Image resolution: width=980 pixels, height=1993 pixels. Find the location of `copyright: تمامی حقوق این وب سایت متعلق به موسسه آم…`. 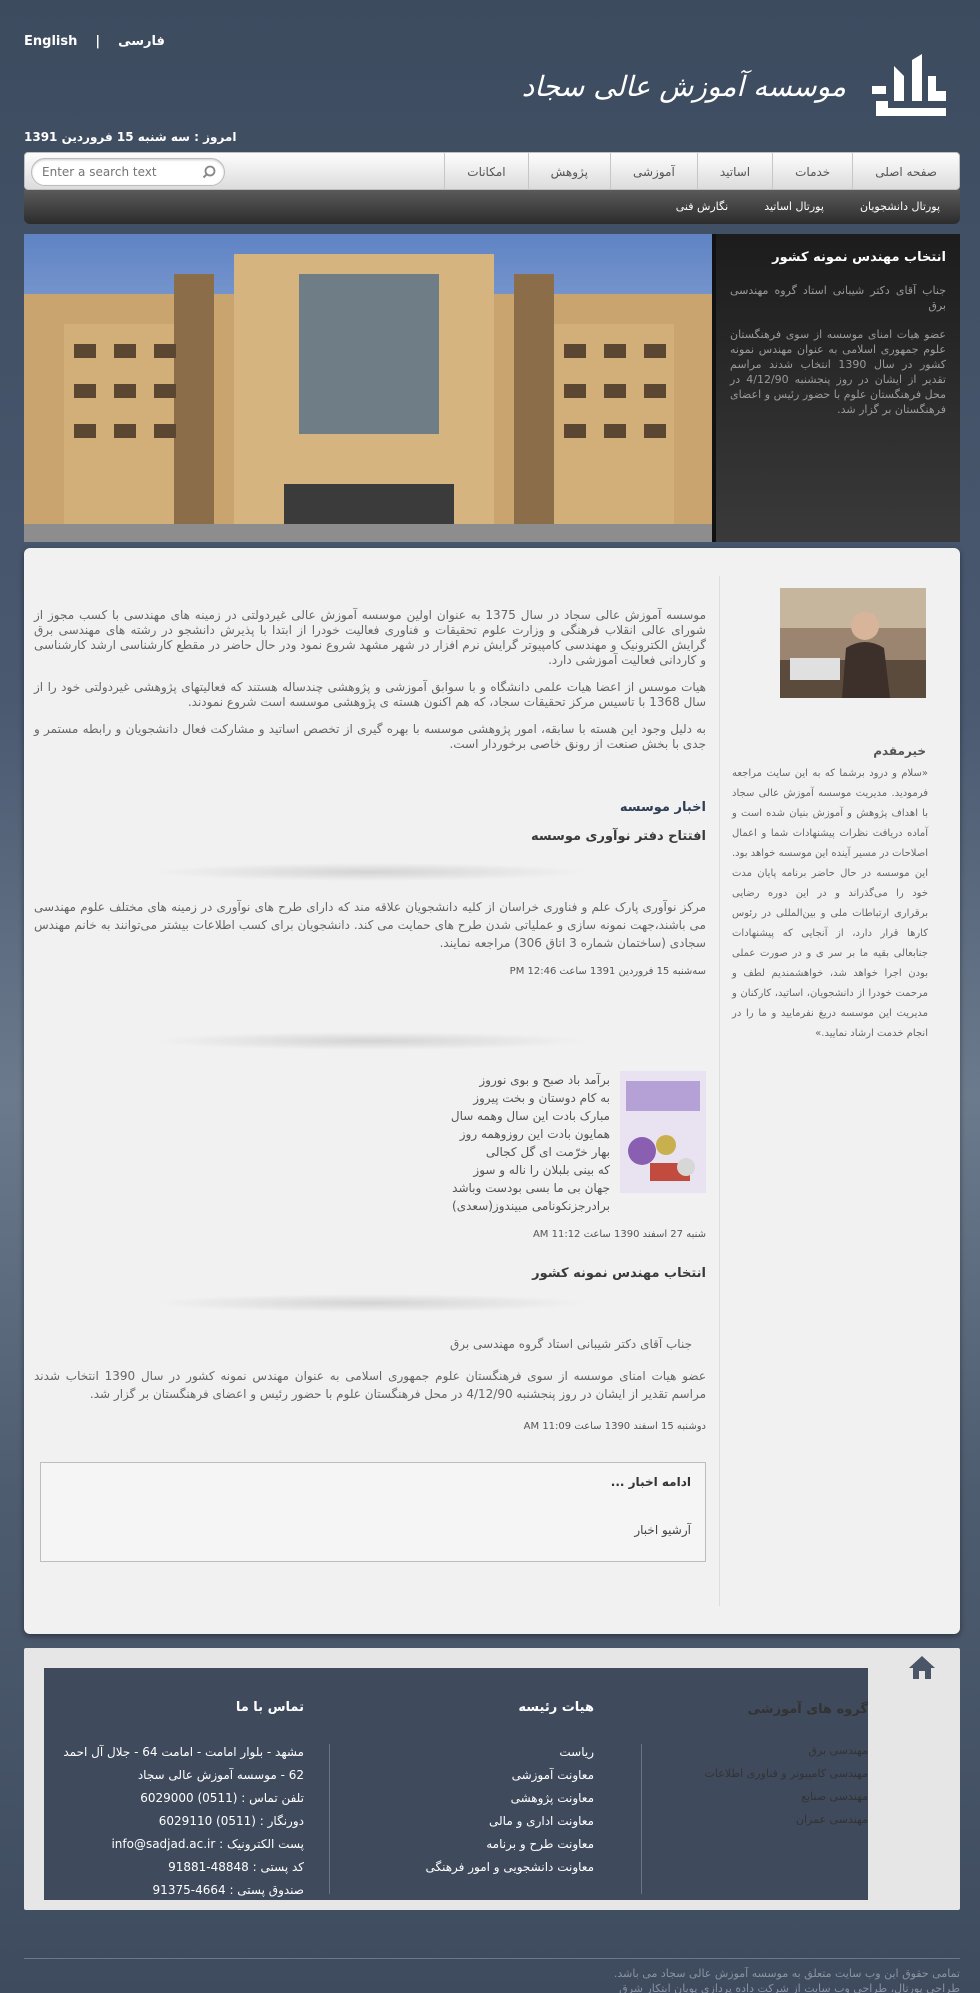

copyright: تمامی حقوق این وب سایت متعلق به موسسه آم… is located at coordinates (492, 1979).